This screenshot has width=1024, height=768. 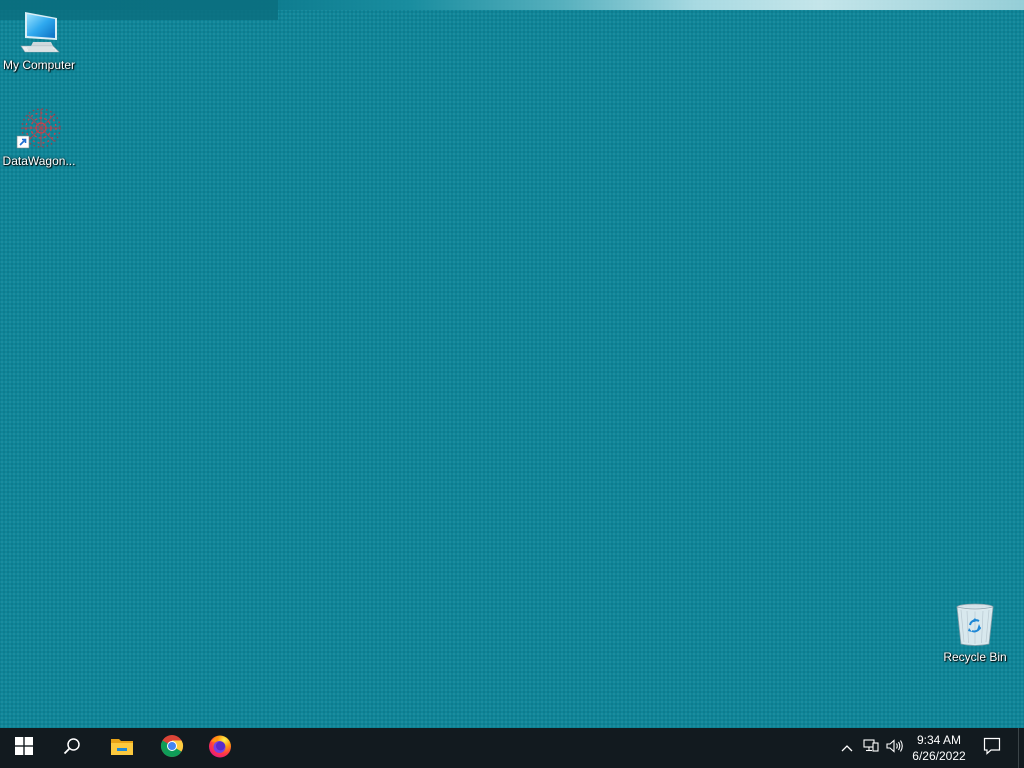 What do you see at coordinates (39, 32) in the screenshot?
I see `computer-icon` at bounding box center [39, 32].